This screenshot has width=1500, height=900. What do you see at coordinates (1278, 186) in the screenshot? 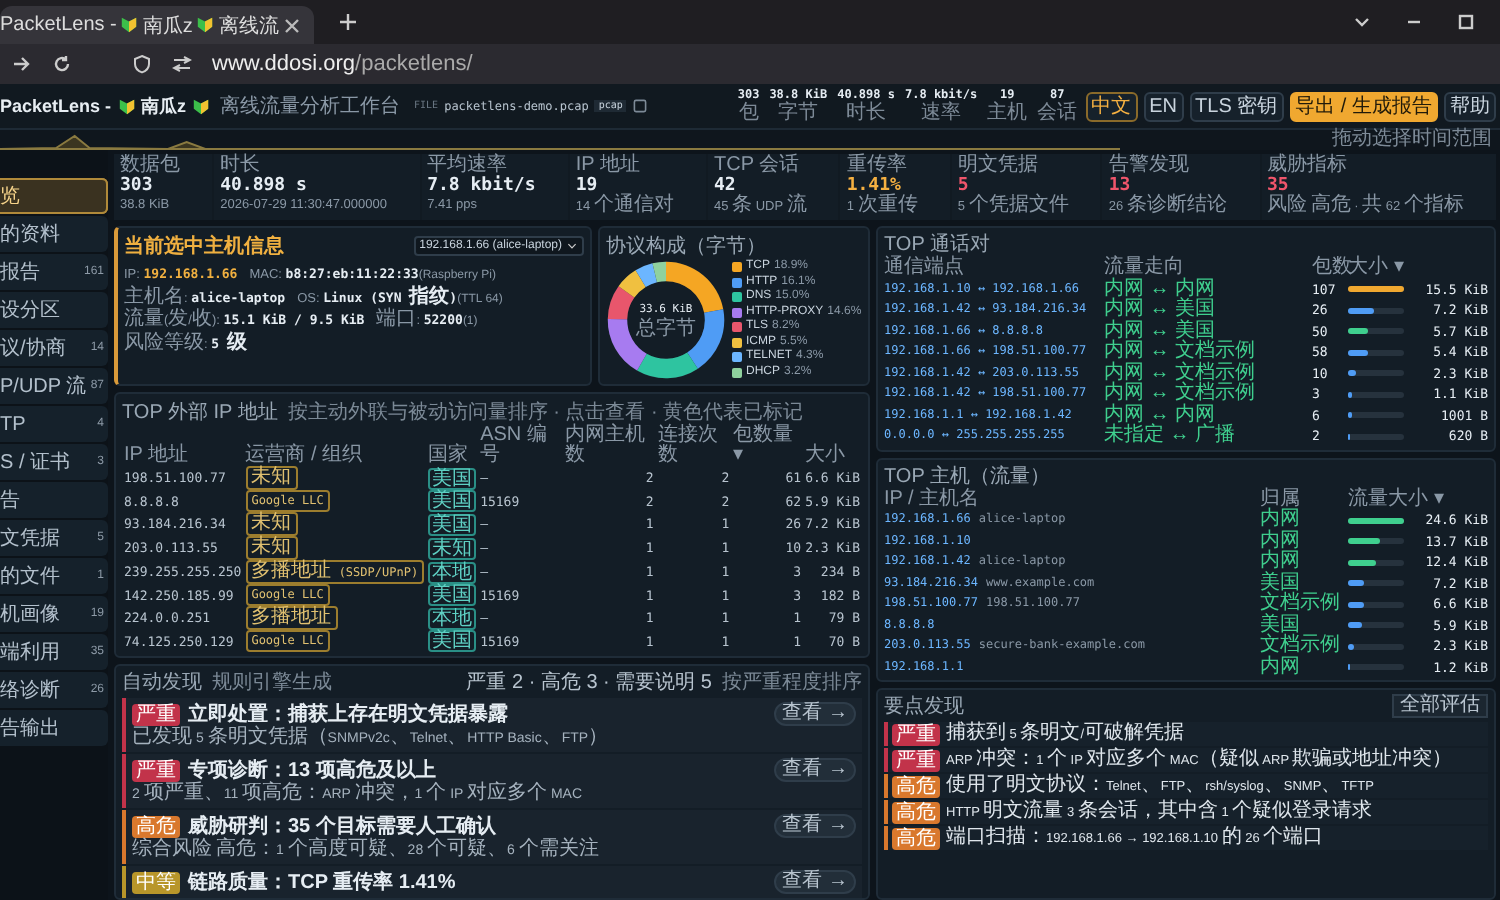
I see `kpi-value: 35` at bounding box center [1278, 186].